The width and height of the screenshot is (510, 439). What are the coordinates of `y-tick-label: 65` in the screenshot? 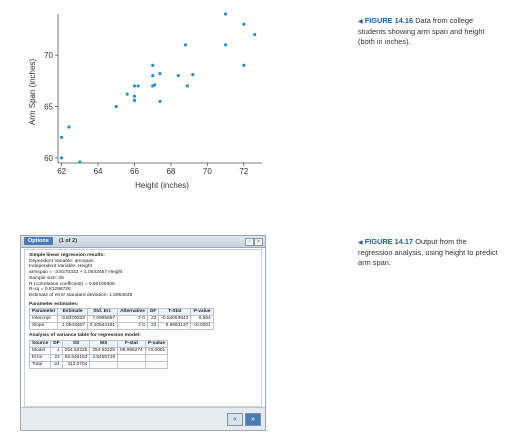 It's located at (48, 106).